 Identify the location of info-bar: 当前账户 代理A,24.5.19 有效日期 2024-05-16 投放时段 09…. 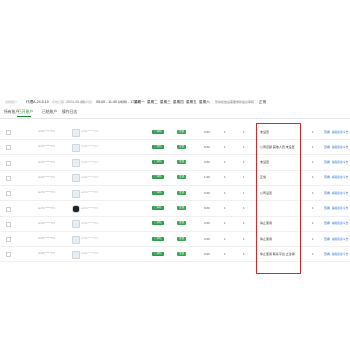
(175, 102).